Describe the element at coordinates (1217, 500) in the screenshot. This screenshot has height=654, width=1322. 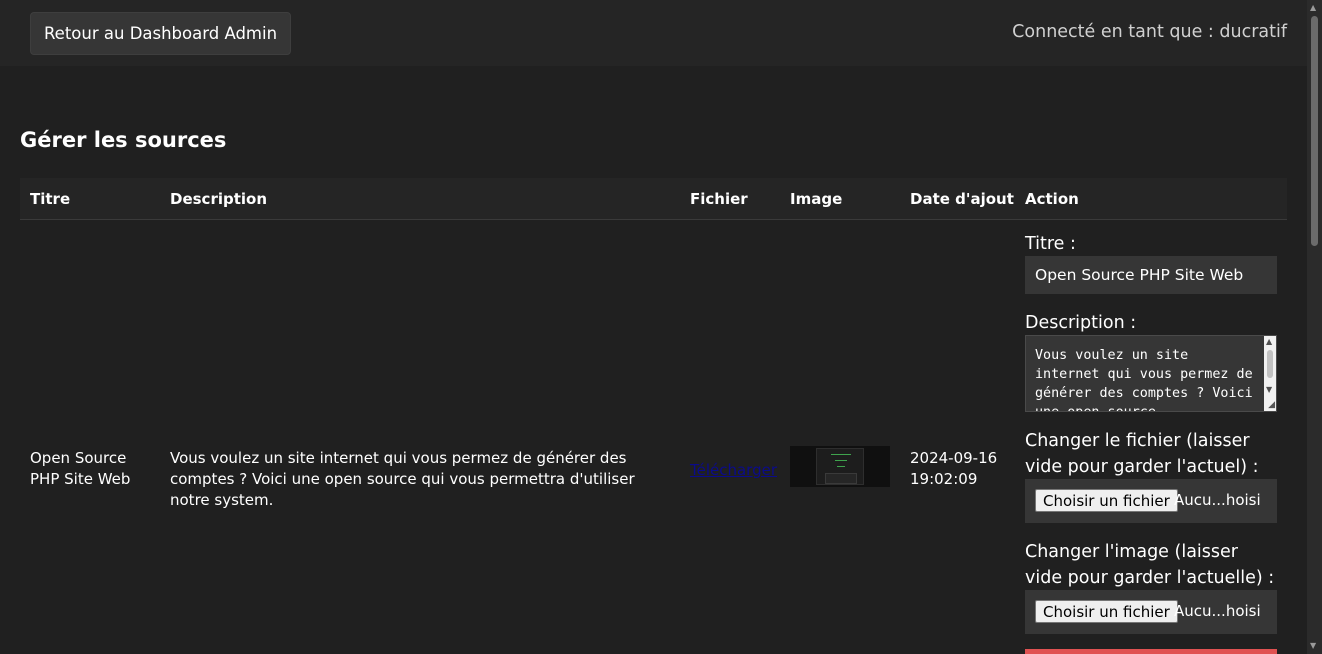
I see `file-status-text: Aucu...hoisi` at that location.